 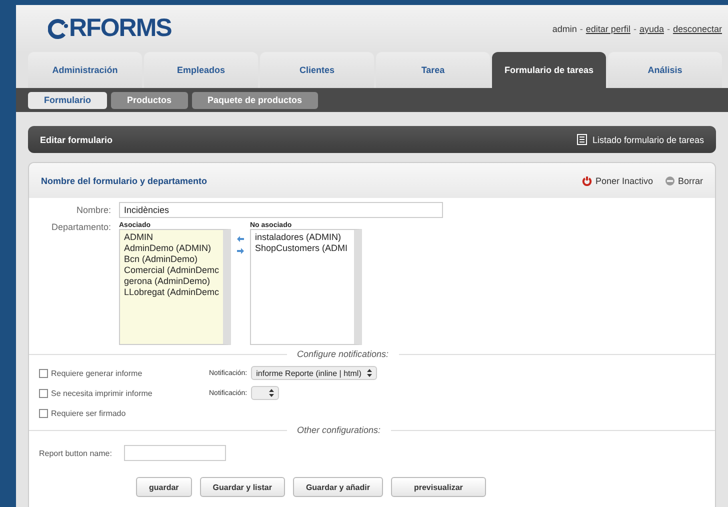 What do you see at coordinates (175, 453) in the screenshot?
I see `report-name-input` at bounding box center [175, 453].